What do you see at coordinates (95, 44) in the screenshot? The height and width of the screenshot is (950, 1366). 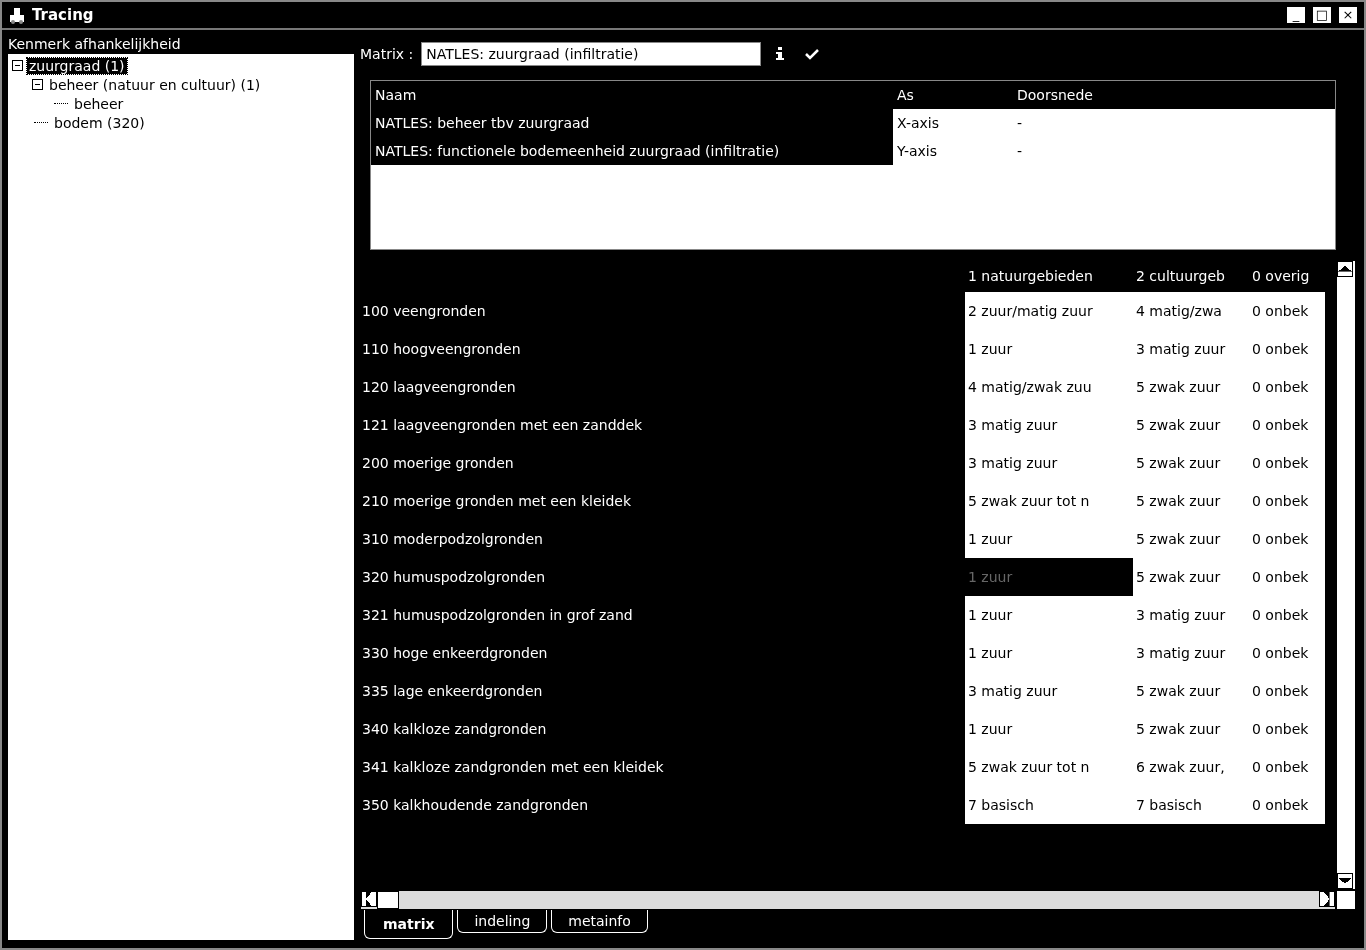 I see `panel-heading: Kenmerk afhankelijkheid` at bounding box center [95, 44].